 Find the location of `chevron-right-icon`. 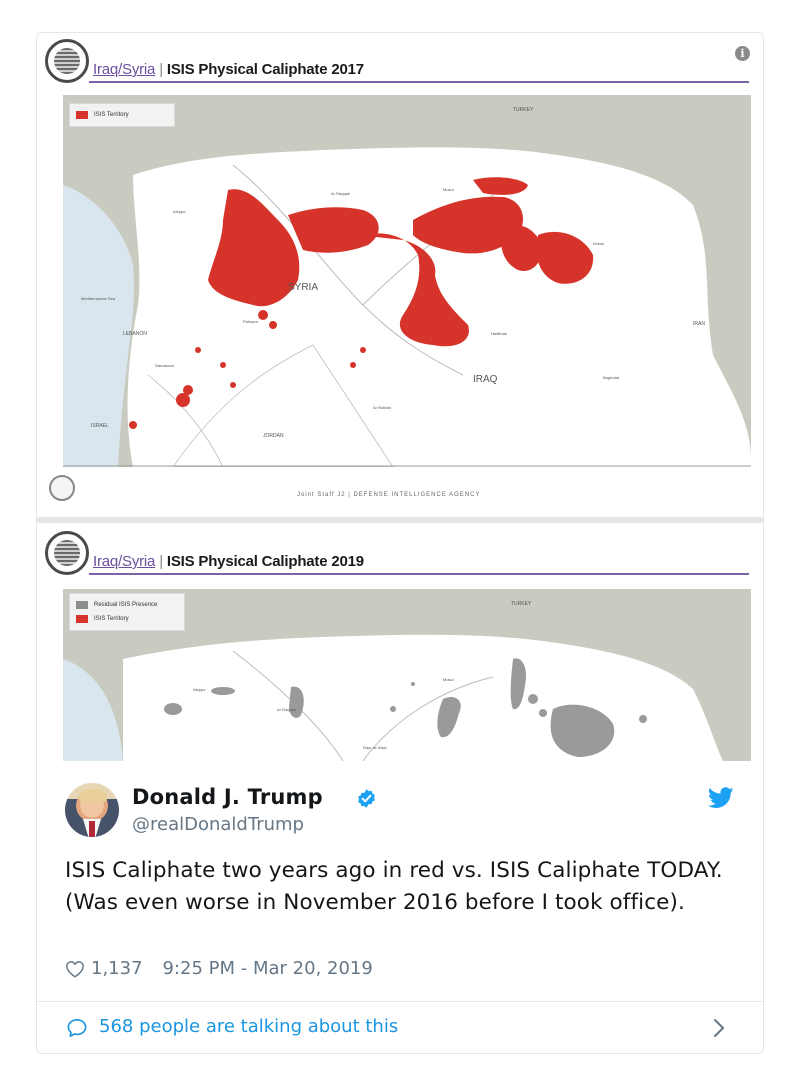

chevron-right-icon is located at coordinates (719, 1028).